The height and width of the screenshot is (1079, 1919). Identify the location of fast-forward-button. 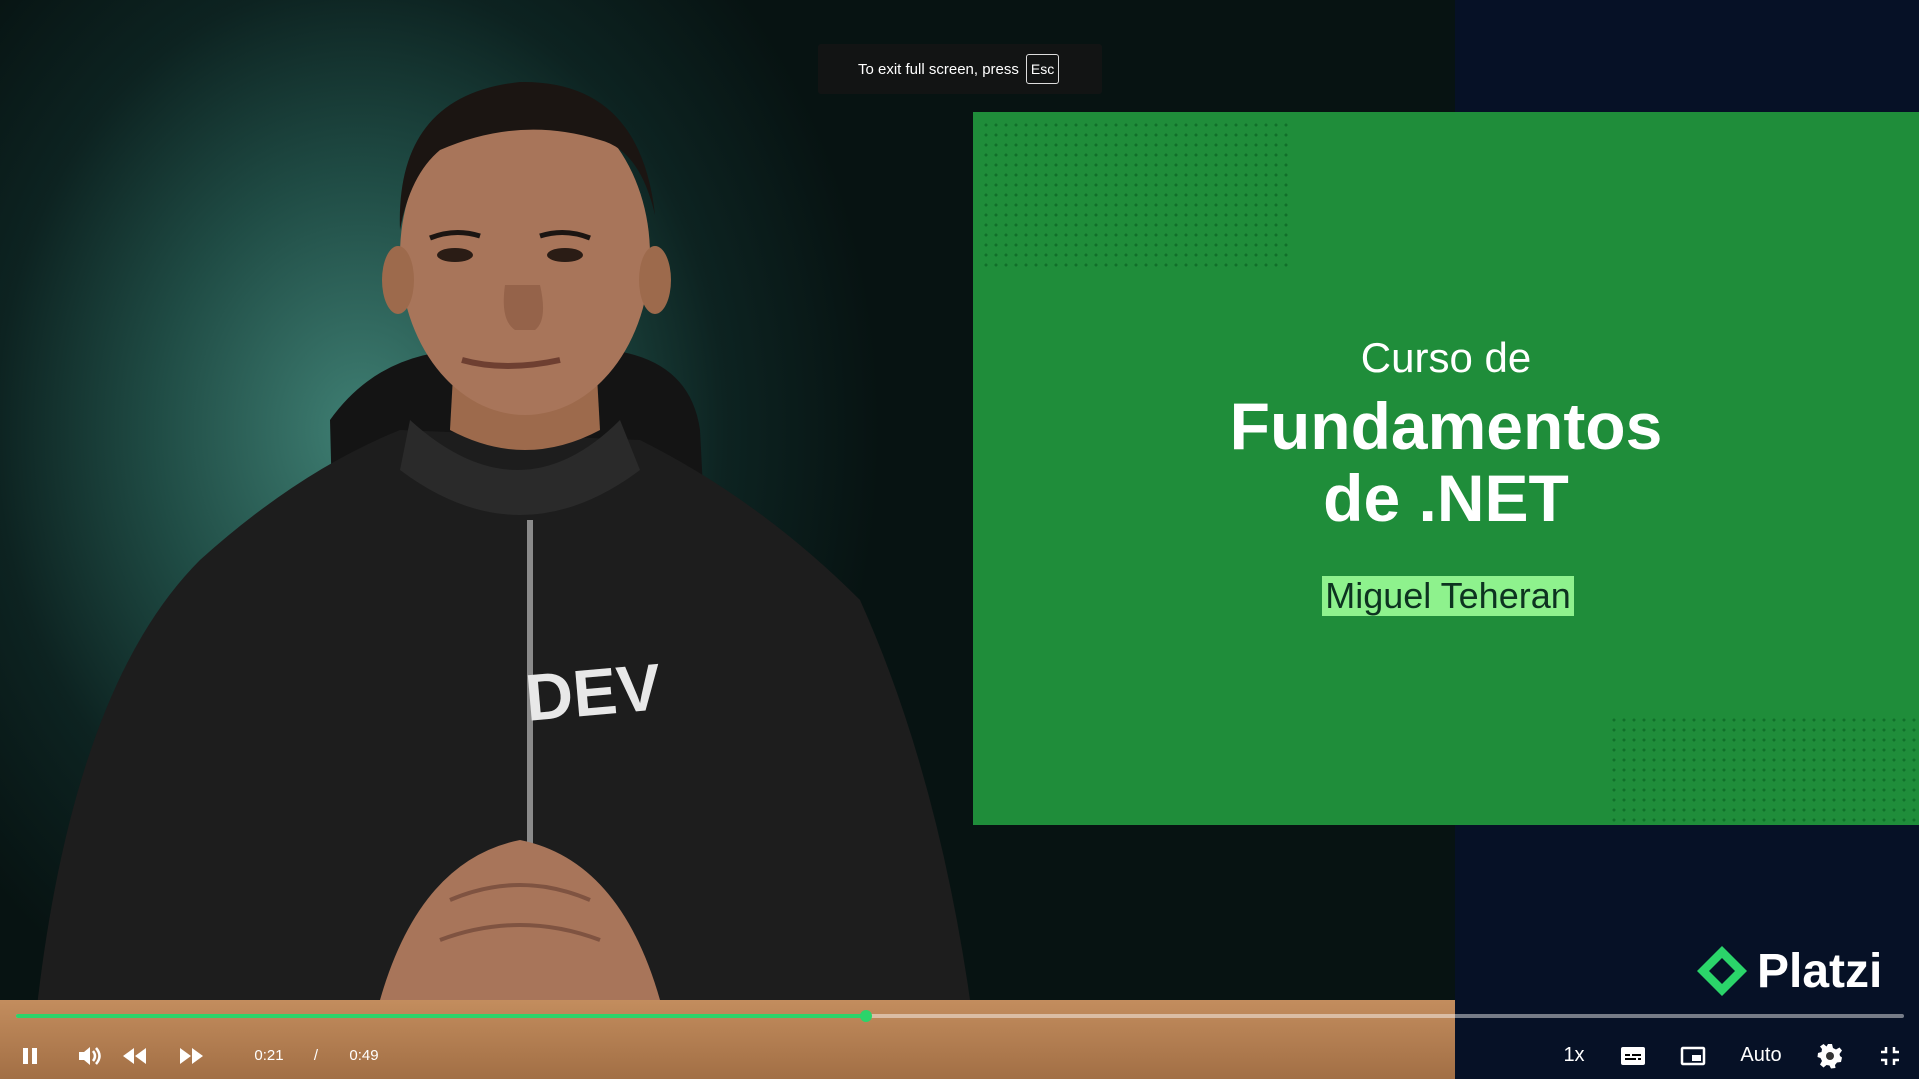
(192, 1055).